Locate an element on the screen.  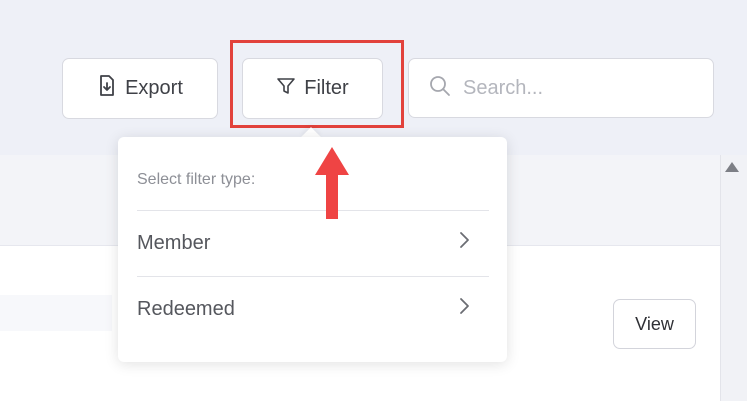
filter-option-label: Redeemed is located at coordinates (186, 308).